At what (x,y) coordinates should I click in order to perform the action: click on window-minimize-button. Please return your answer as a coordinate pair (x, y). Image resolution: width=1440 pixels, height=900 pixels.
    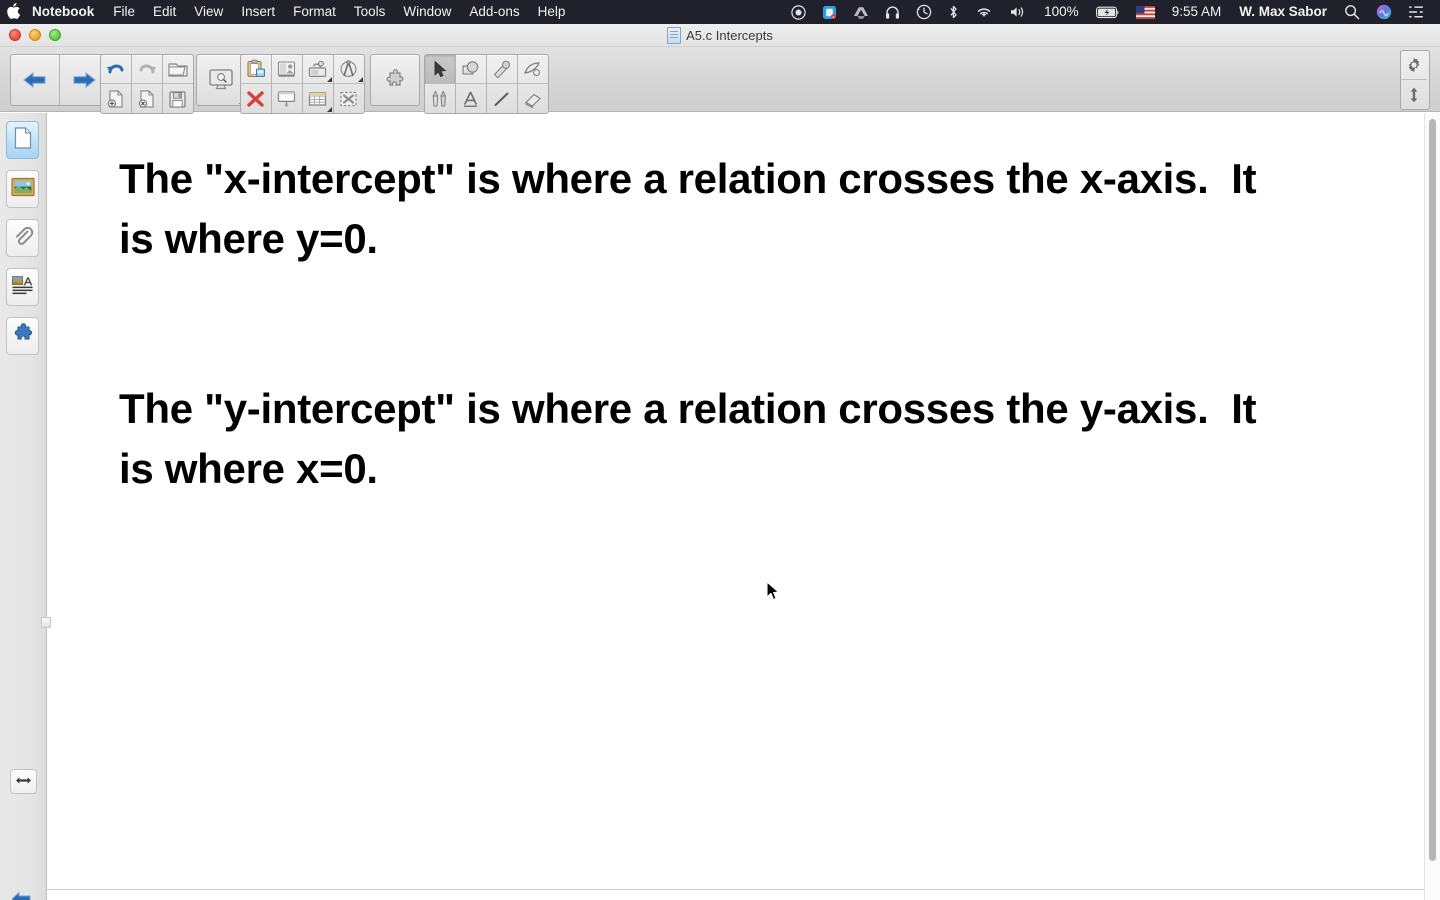
    Looking at the image, I should click on (35, 35).